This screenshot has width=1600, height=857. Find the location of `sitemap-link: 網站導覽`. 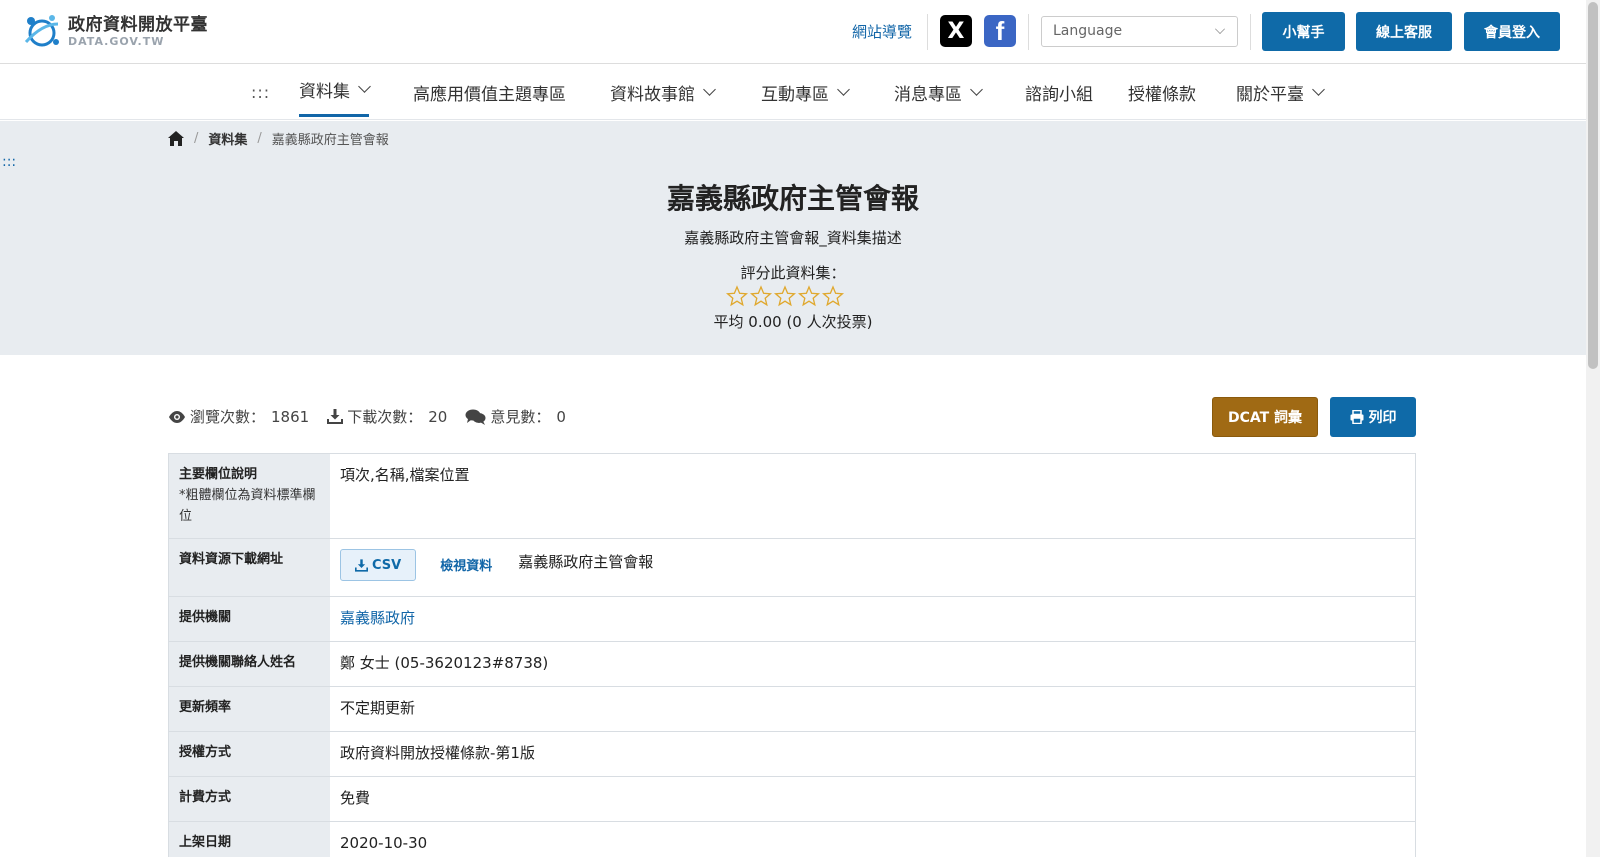

sitemap-link: 網站導覽 is located at coordinates (882, 31).